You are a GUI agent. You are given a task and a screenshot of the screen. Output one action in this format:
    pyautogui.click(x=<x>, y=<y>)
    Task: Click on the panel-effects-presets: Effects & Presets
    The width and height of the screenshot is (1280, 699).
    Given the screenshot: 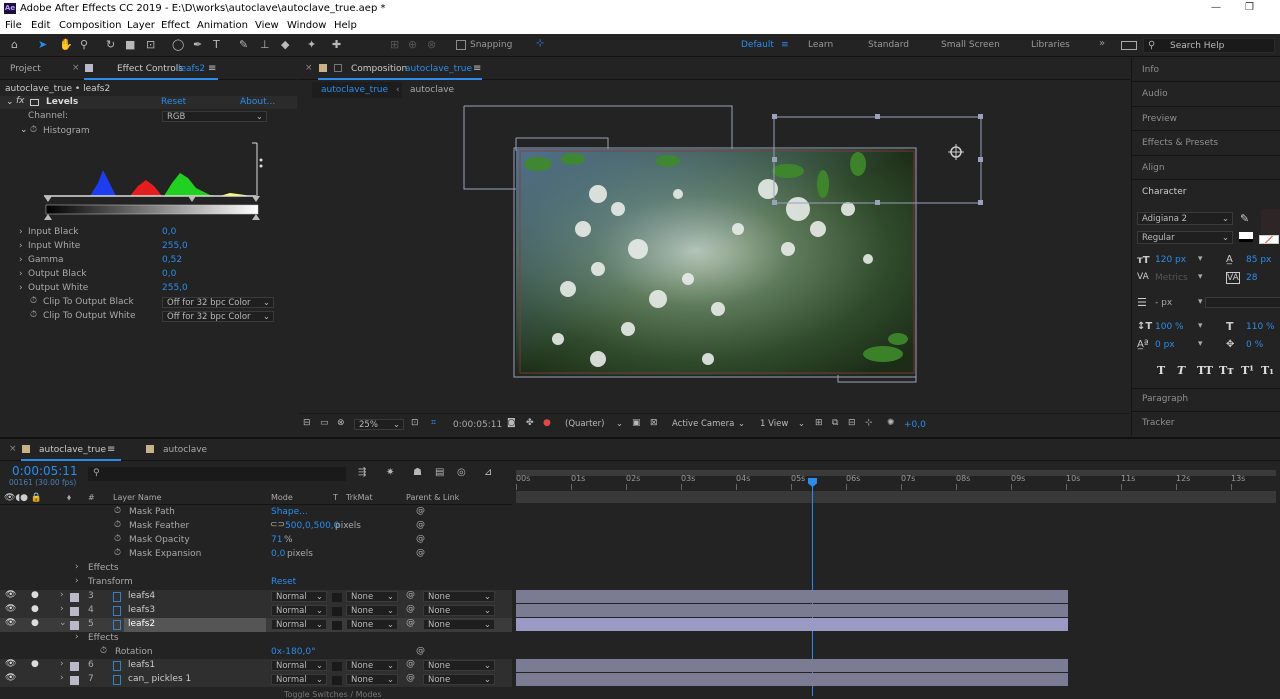 What is the action you would take?
    pyautogui.click(x=1180, y=143)
    